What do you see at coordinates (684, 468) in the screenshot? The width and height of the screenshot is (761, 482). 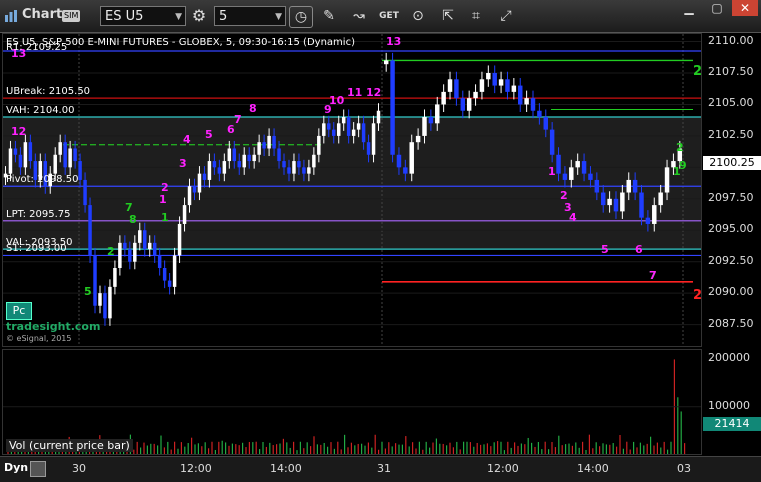 I see `time-tick-label: 03` at bounding box center [684, 468].